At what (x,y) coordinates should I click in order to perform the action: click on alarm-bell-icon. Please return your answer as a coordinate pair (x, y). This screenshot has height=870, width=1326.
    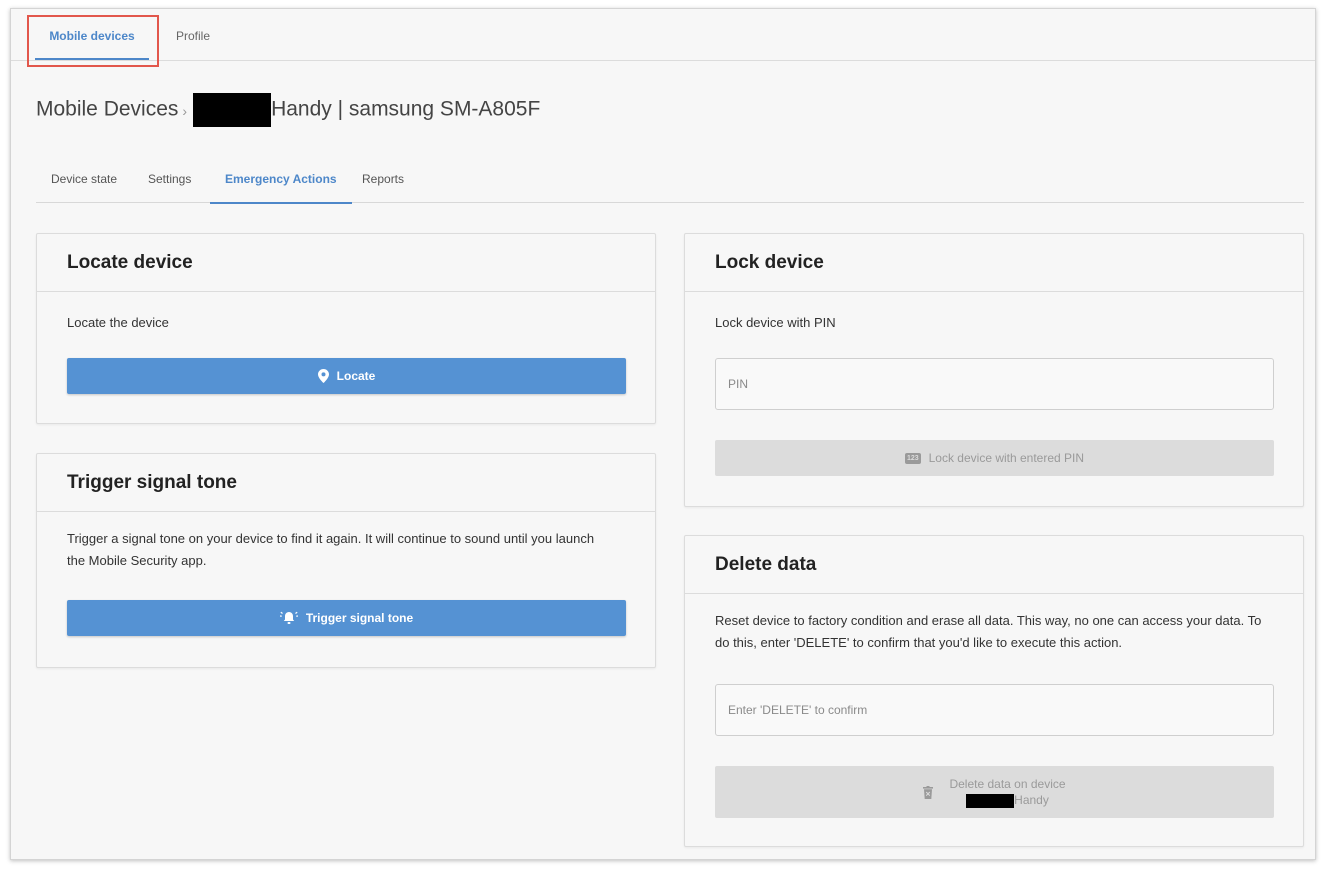
    Looking at the image, I should click on (288, 618).